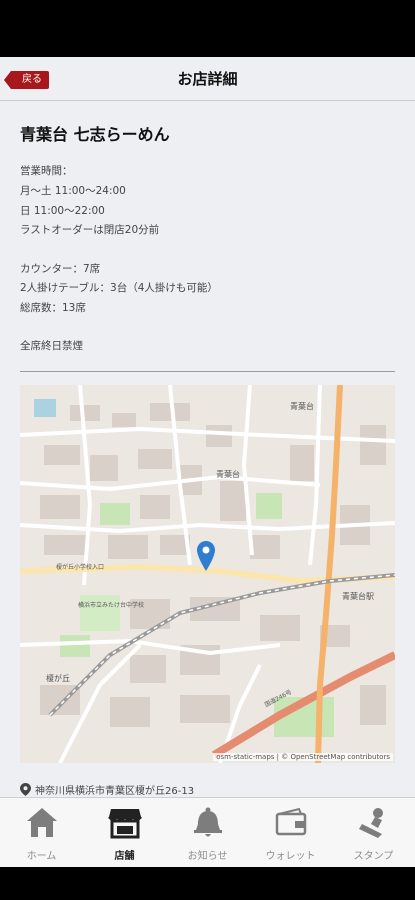  I want to click on navigation-bar: 戻る お店詳細, so click(207, 79).